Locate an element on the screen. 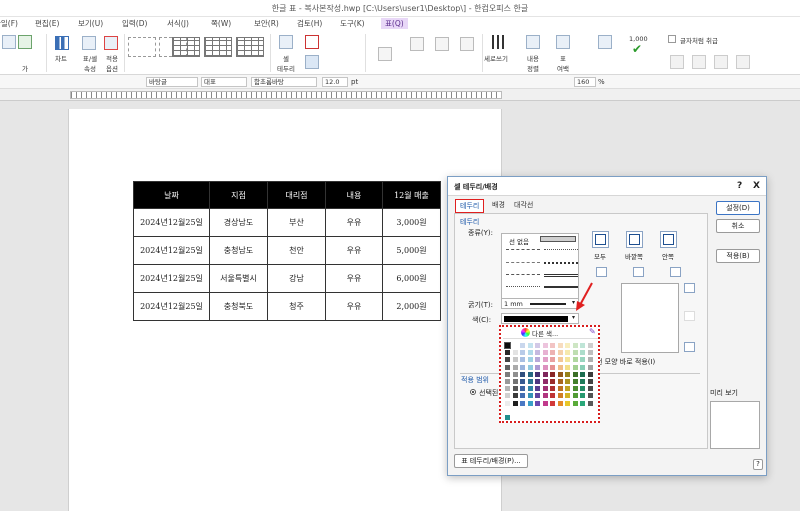 The width and height of the screenshot is (800, 511). content-align-label: 내용 정렬 is located at coordinates (533, 63).